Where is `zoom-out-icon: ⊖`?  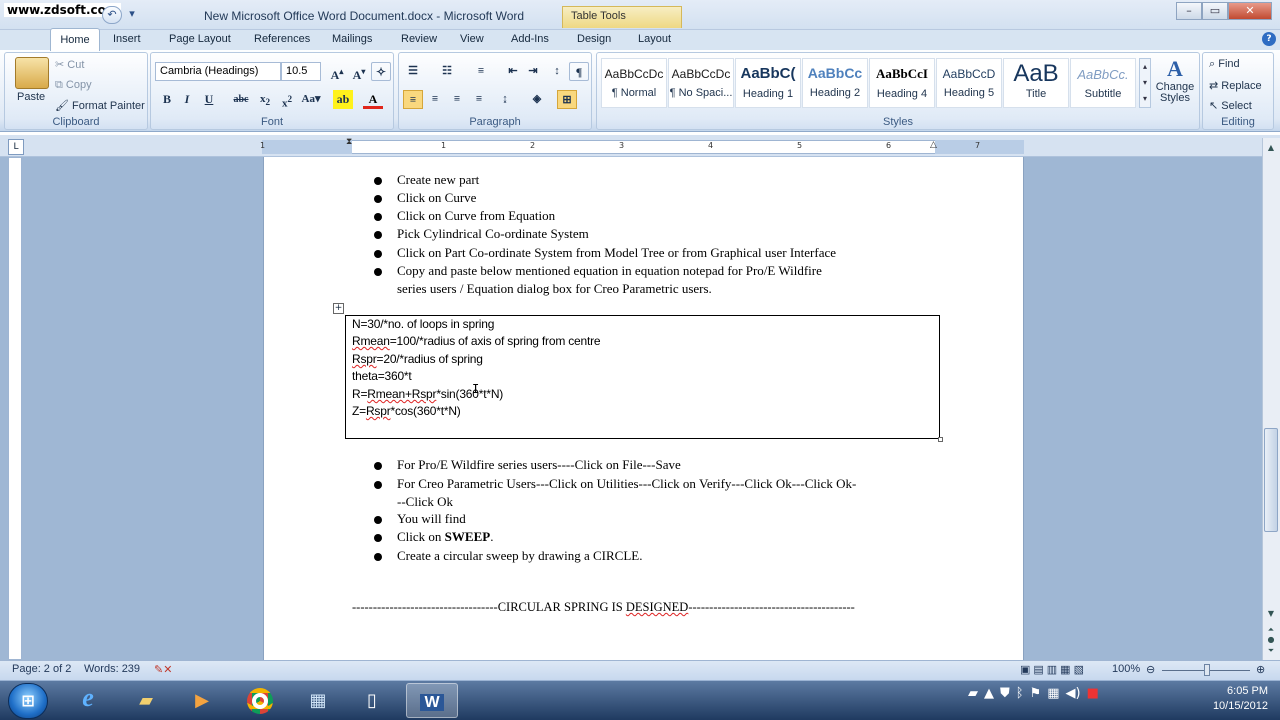
zoom-out-icon: ⊖ is located at coordinates (1150, 669).